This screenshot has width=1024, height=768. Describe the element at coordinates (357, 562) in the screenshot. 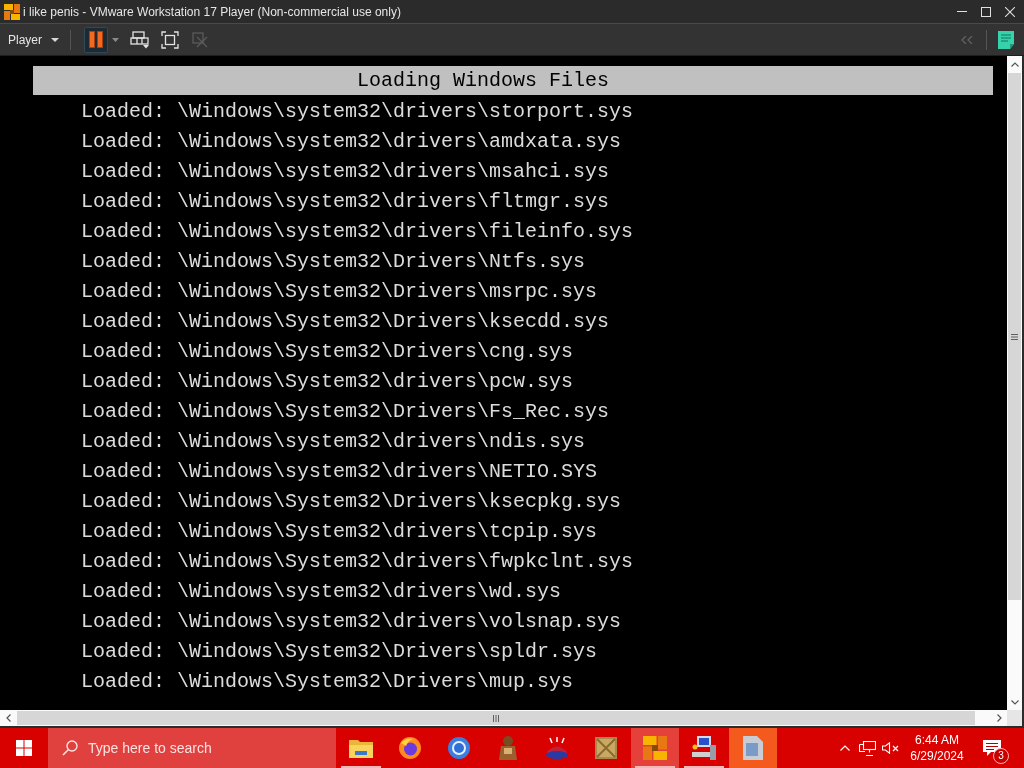

I see `console-line: Loaded: \Windows\System32\drivers\fwpkclnt.sys` at that location.